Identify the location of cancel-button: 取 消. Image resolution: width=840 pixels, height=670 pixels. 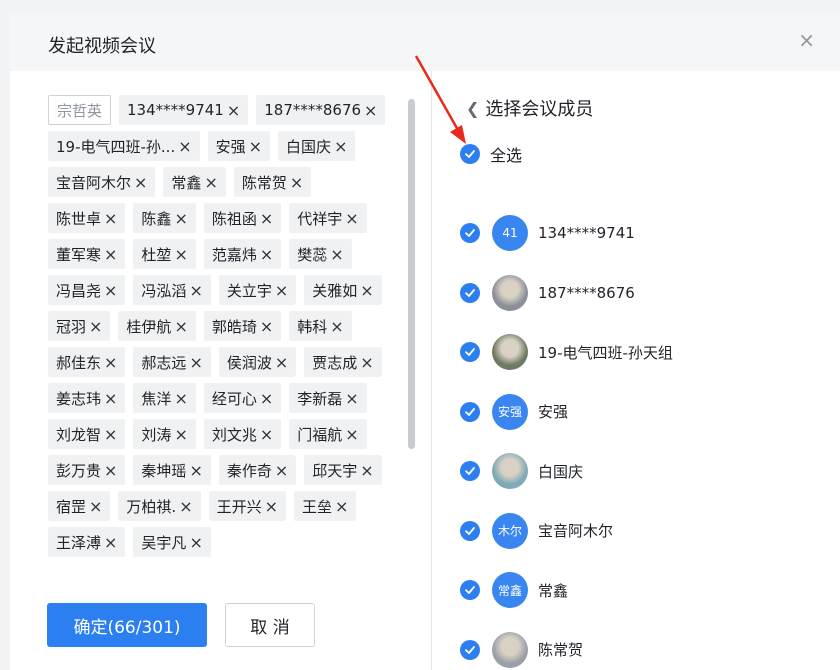
(270, 625).